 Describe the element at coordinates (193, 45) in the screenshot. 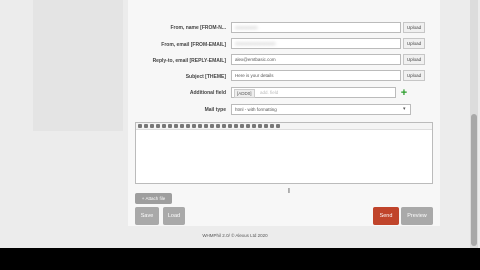

I see `from-email-label: From, email [FROM-EMAIL]` at that location.